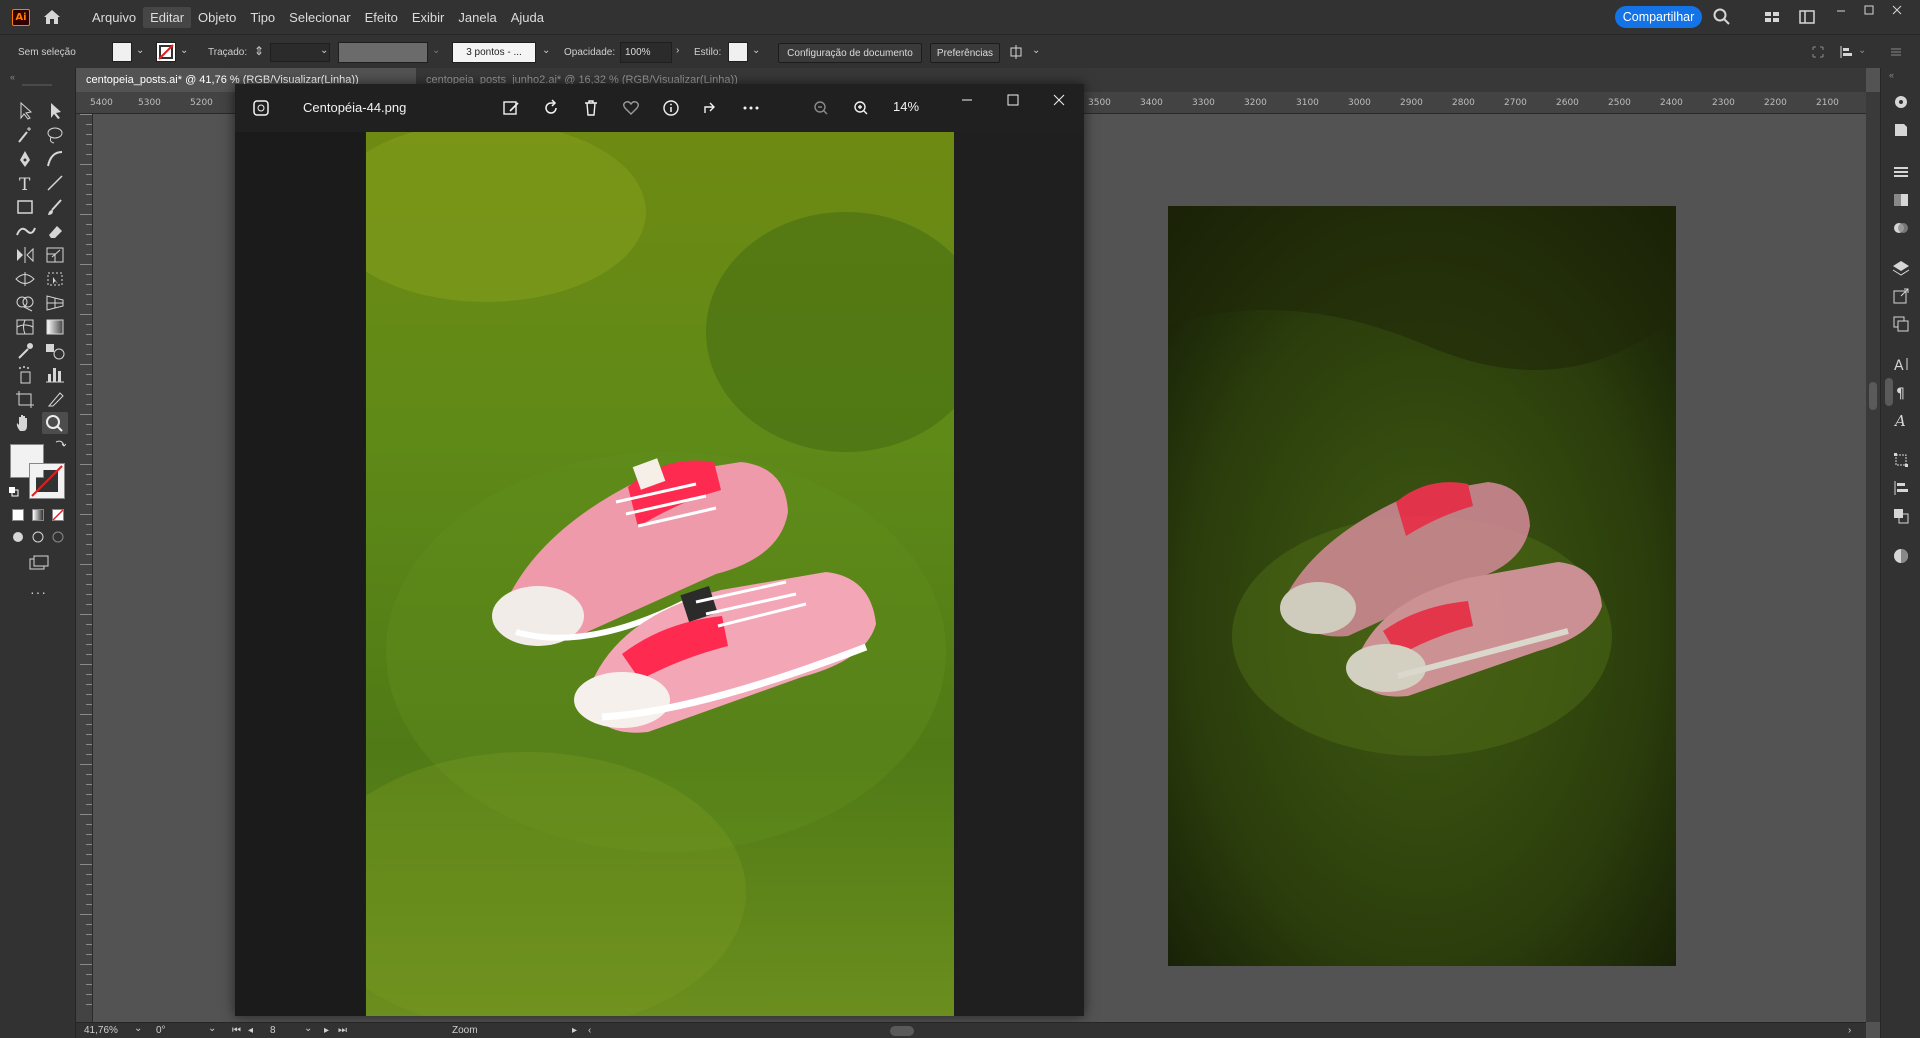 The height and width of the screenshot is (1038, 1920). I want to click on column-graph-tool-icon, so click(55, 375).